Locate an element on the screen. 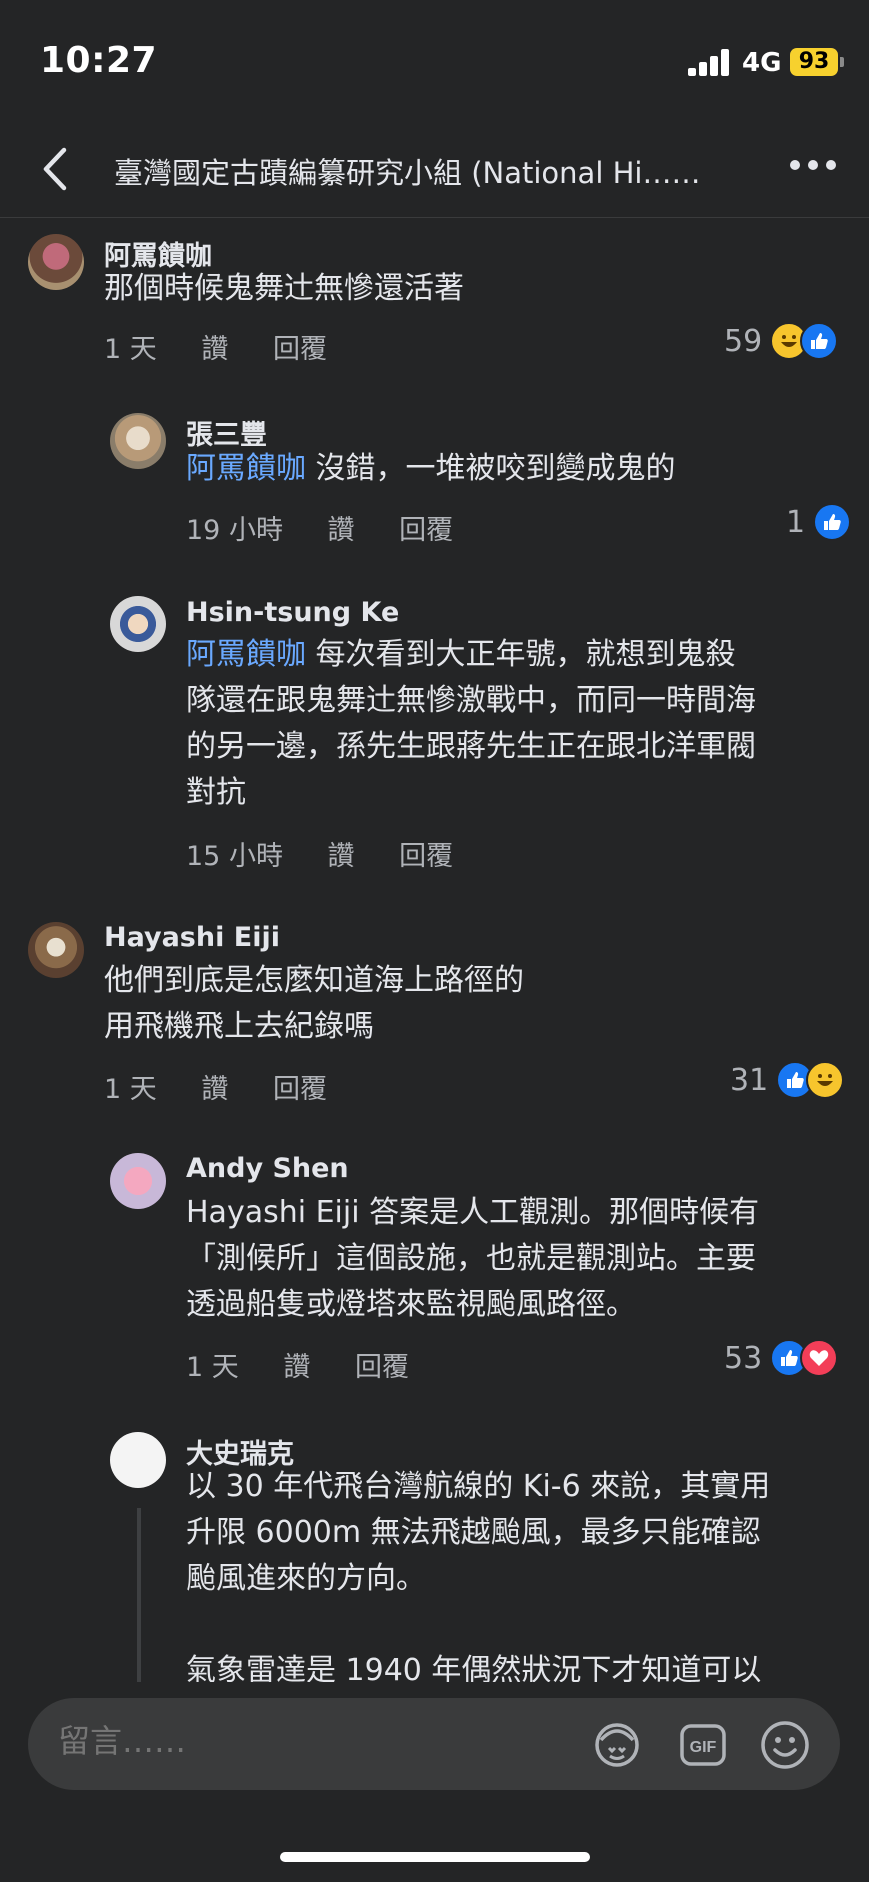  comment-text-line: 透過船隻或燈塔來監視颱風路徑。 is located at coordinates (411, 1304).